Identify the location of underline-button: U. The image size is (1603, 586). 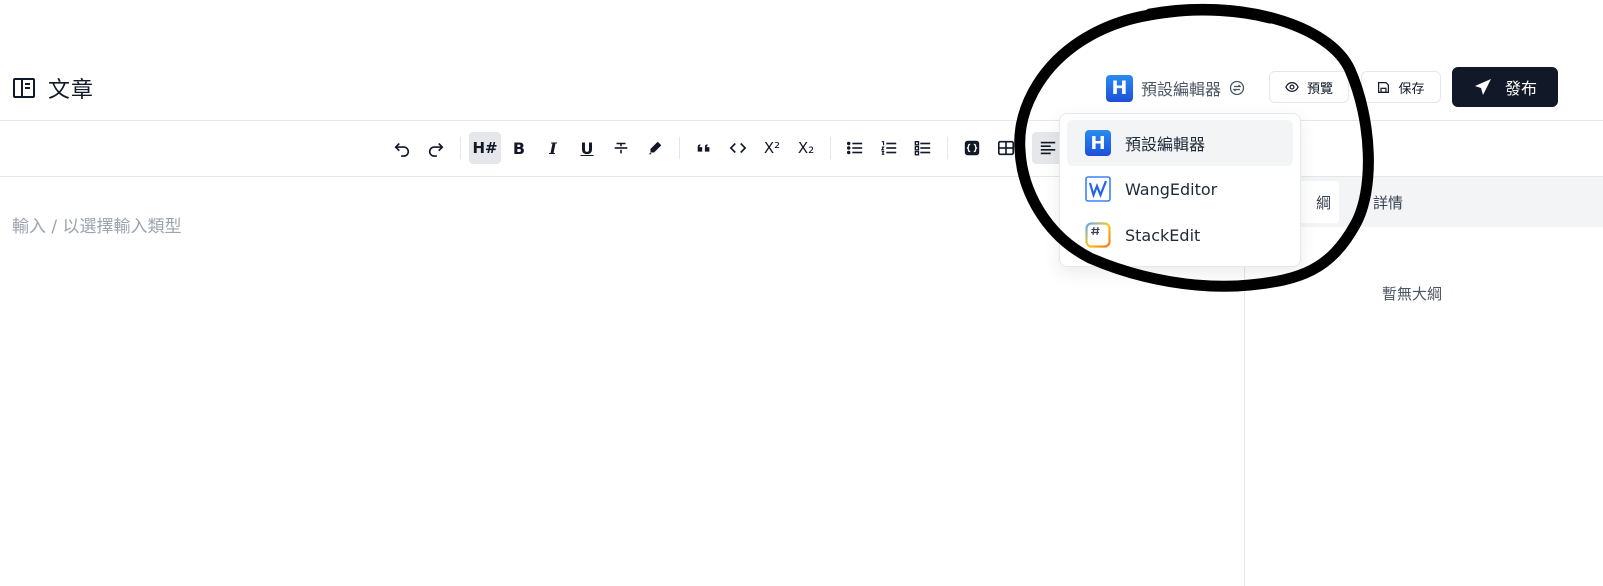
(587, 148).